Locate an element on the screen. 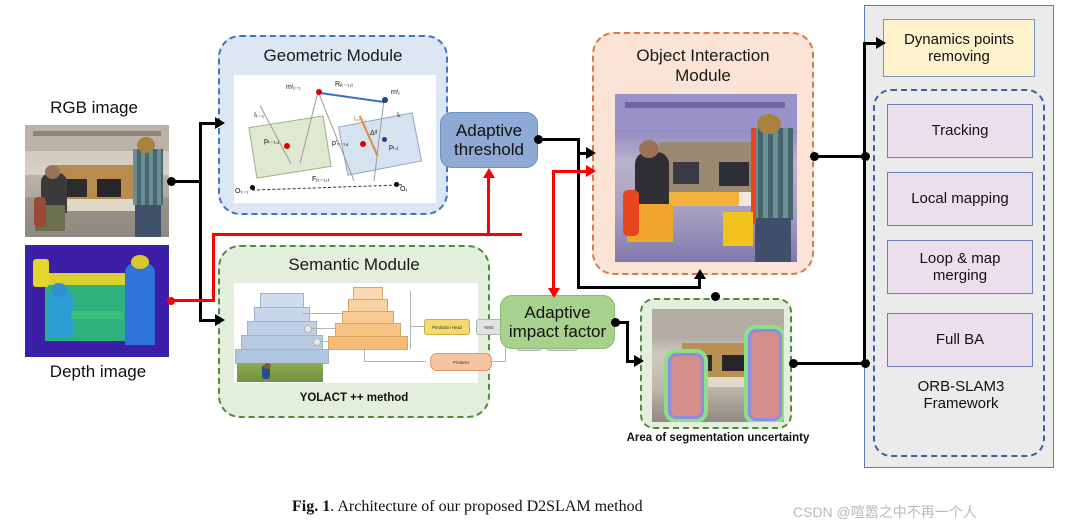 Image resolution: width=1079 pixels, height=532 pixels. figure-caption-number: Fig. 1 is located at coordinates (311, 506).